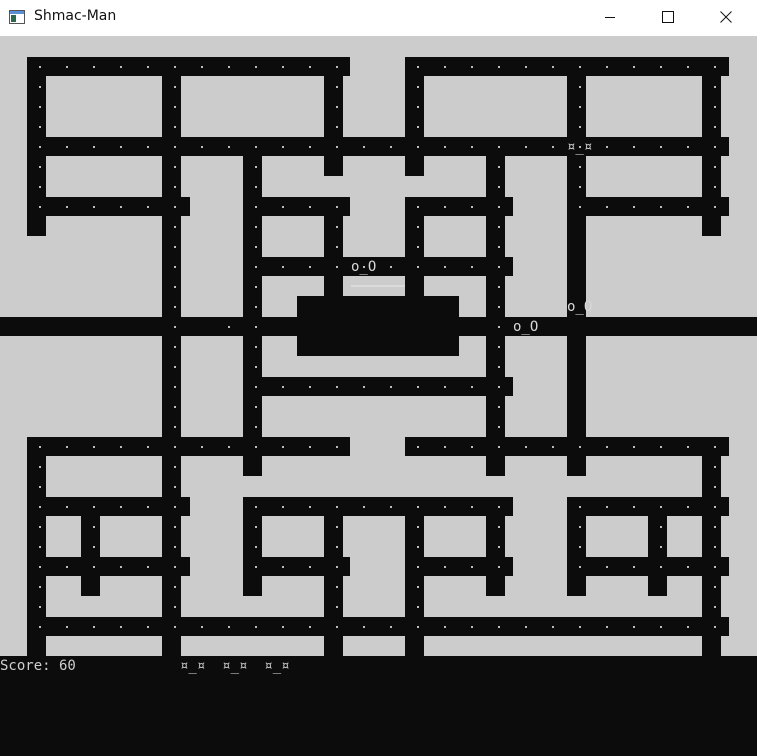 The image size is (757, 756). I want to click on close-button, so click(726, 17).